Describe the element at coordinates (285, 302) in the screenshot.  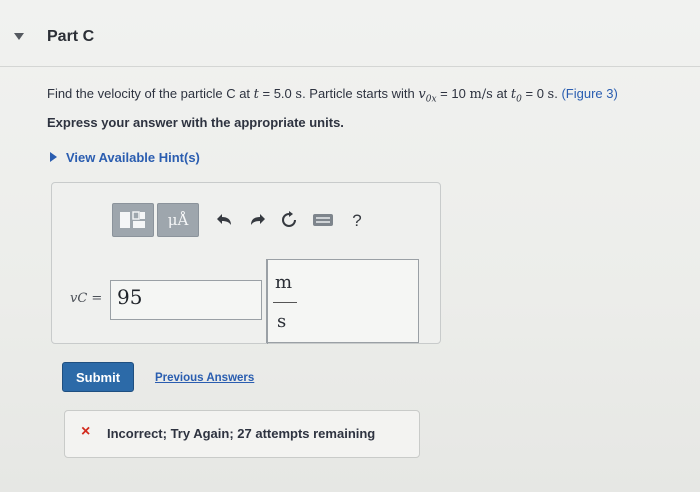
I see `fraction-bar` at that location.